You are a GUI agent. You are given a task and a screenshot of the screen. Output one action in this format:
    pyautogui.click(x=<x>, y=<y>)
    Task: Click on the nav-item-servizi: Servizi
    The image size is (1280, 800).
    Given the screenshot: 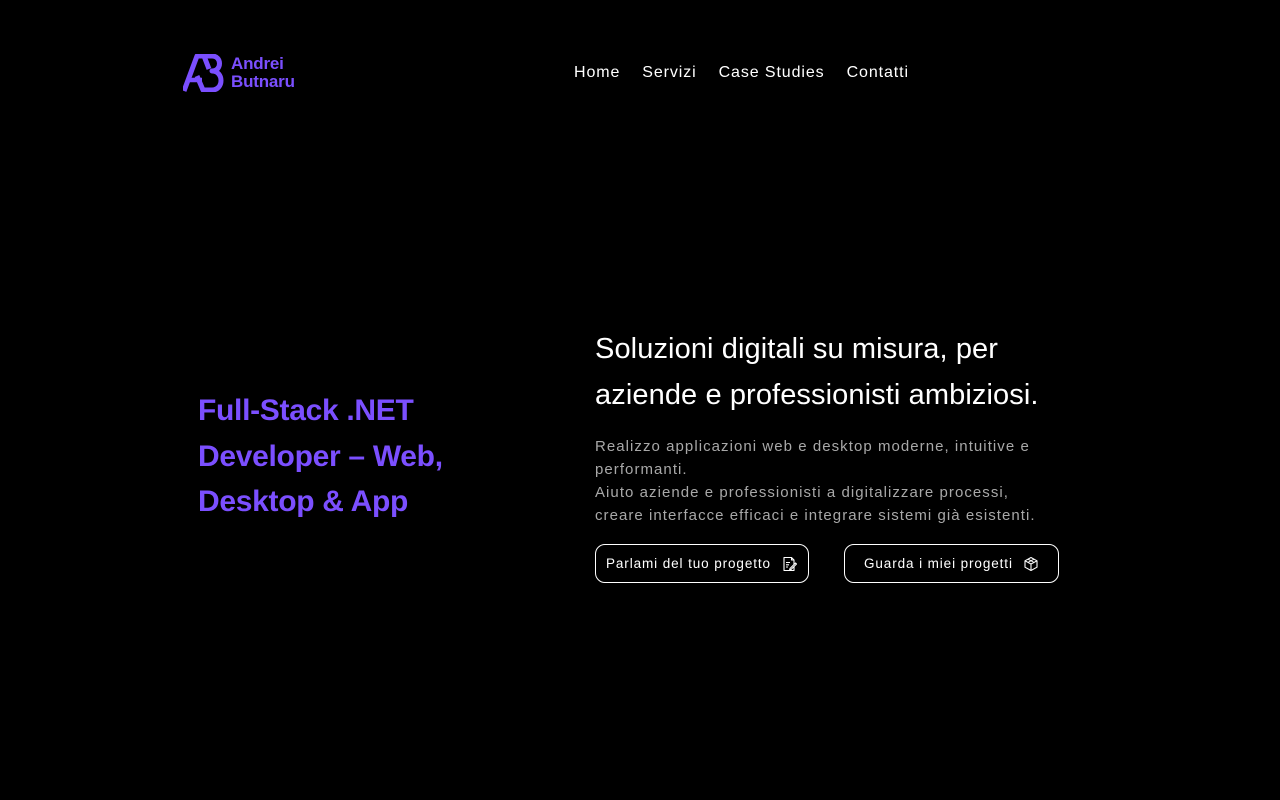 What is the action you would take?
    pyautogui.click(x=669, y=73)
    